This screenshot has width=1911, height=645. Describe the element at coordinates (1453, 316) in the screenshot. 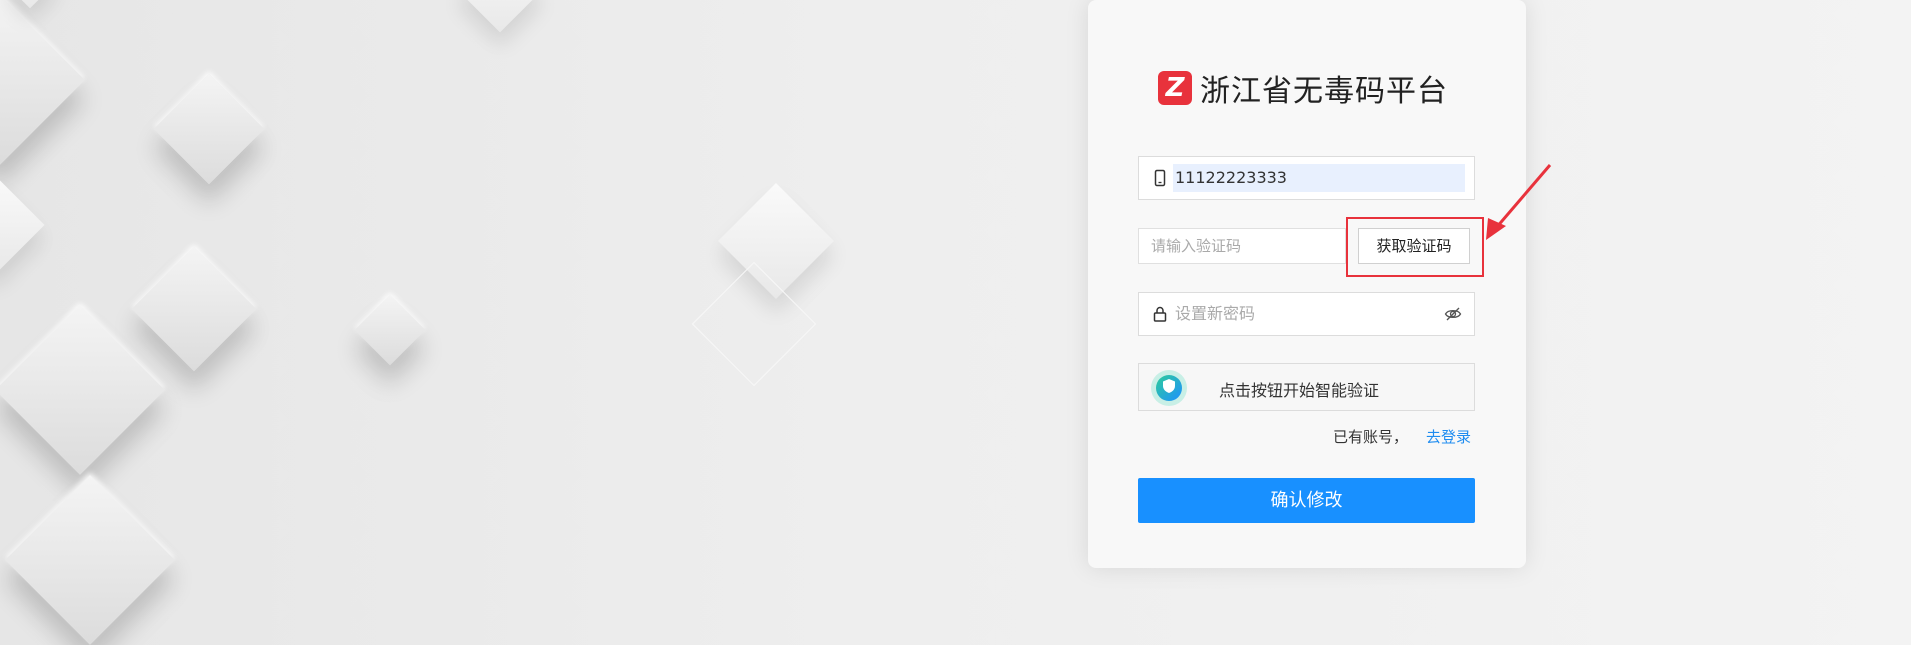

I see `eye-off-icon` at that location.